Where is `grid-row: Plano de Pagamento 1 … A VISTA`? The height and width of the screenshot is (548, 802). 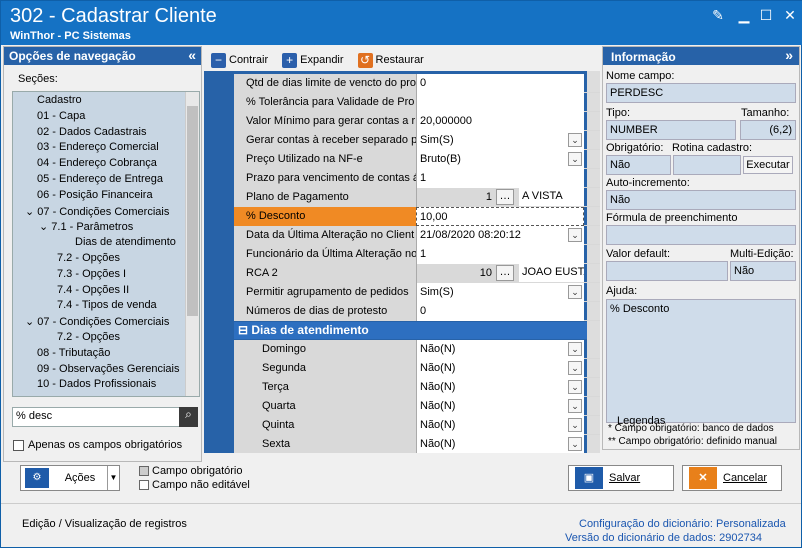
grid-row: Plano de Pagamento 1 … A VISTA is located at coordinates (417, 197).